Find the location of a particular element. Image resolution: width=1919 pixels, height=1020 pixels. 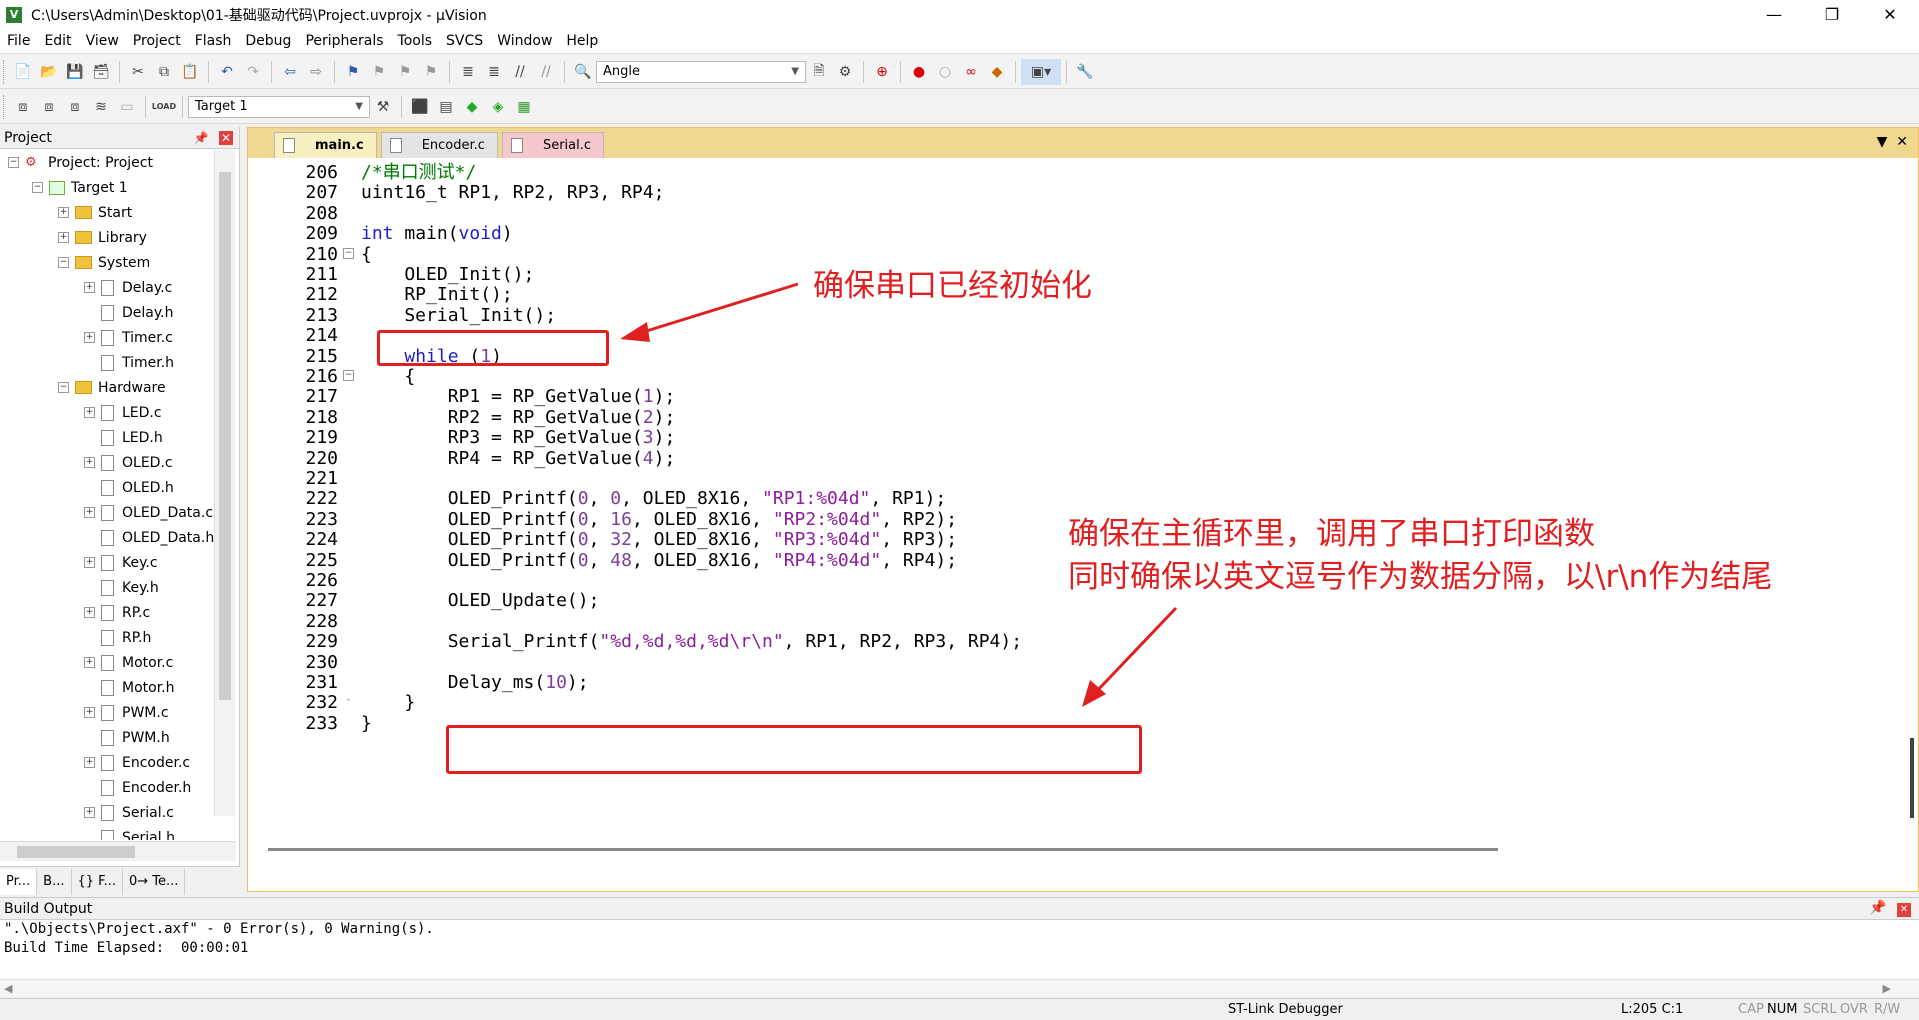

close-tab-icon: ✕ is located at coordinates (1902, 142).